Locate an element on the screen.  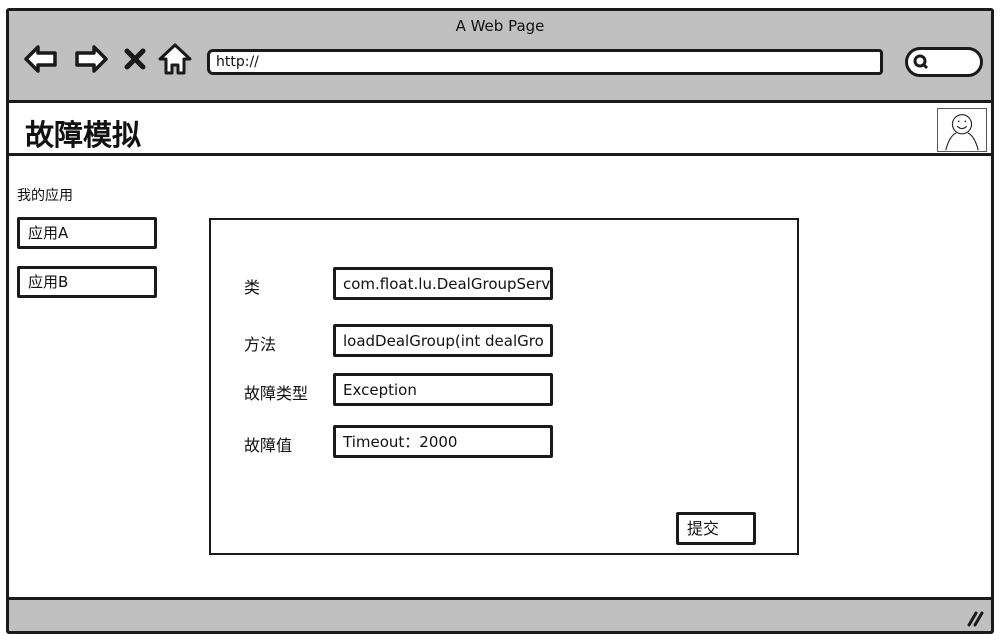
home-icon is located at coordinates (175, 59).